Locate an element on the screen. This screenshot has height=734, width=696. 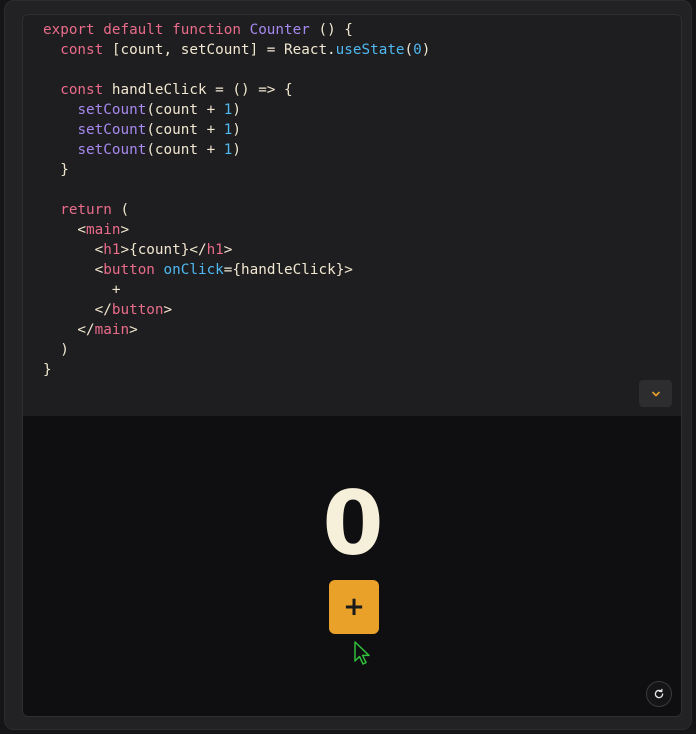
code-line: const handleClick = () => { is located at coordinates (236, 90).